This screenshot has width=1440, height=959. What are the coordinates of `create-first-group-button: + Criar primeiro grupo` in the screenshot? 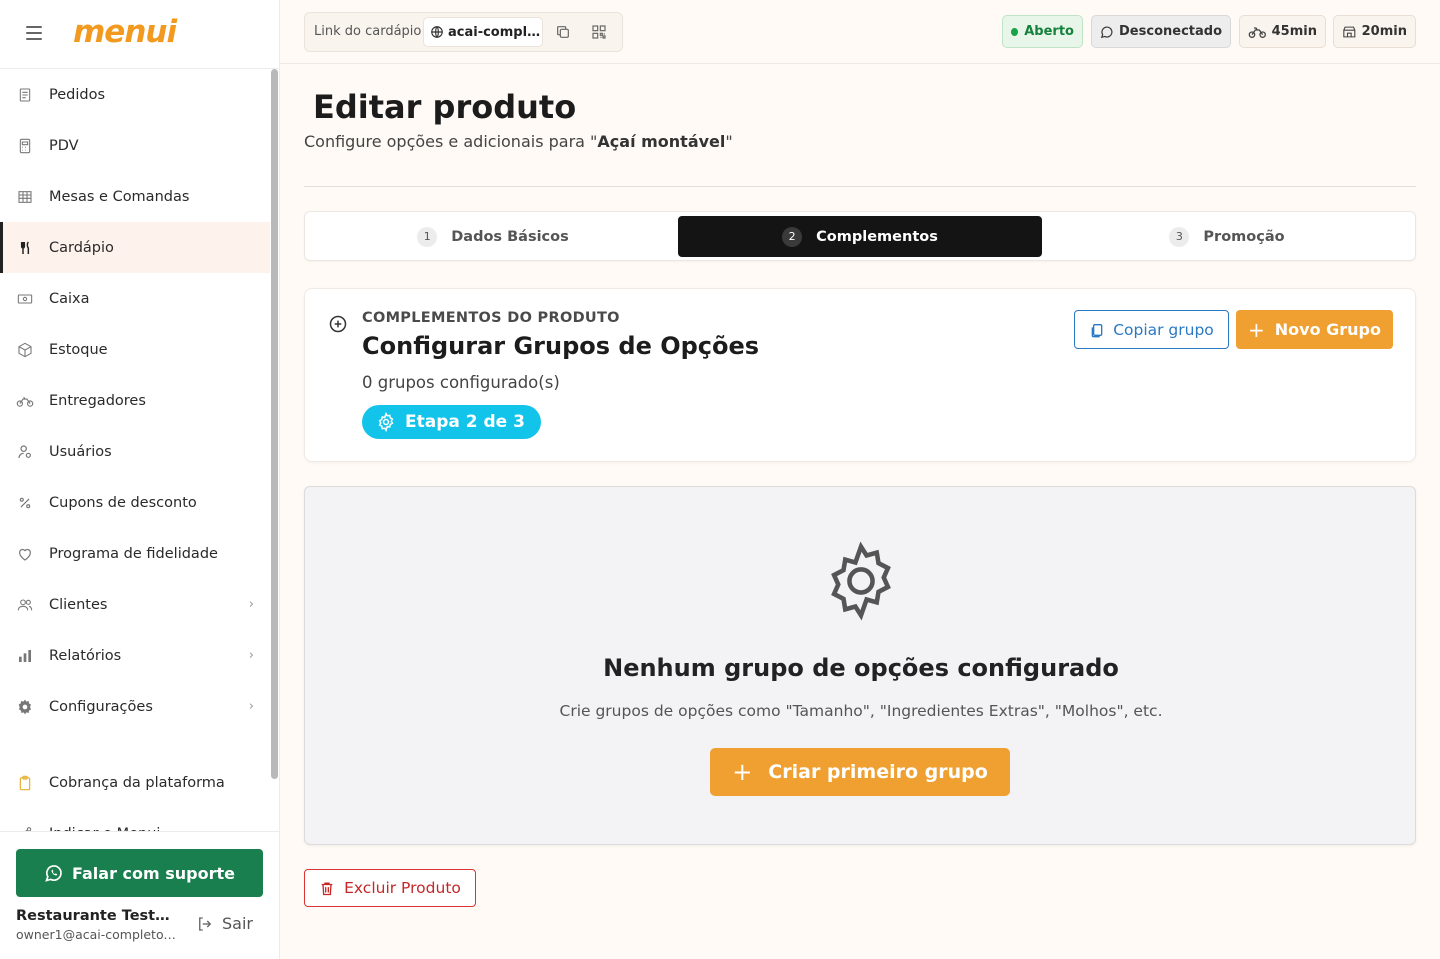 It's located at (860, 772).